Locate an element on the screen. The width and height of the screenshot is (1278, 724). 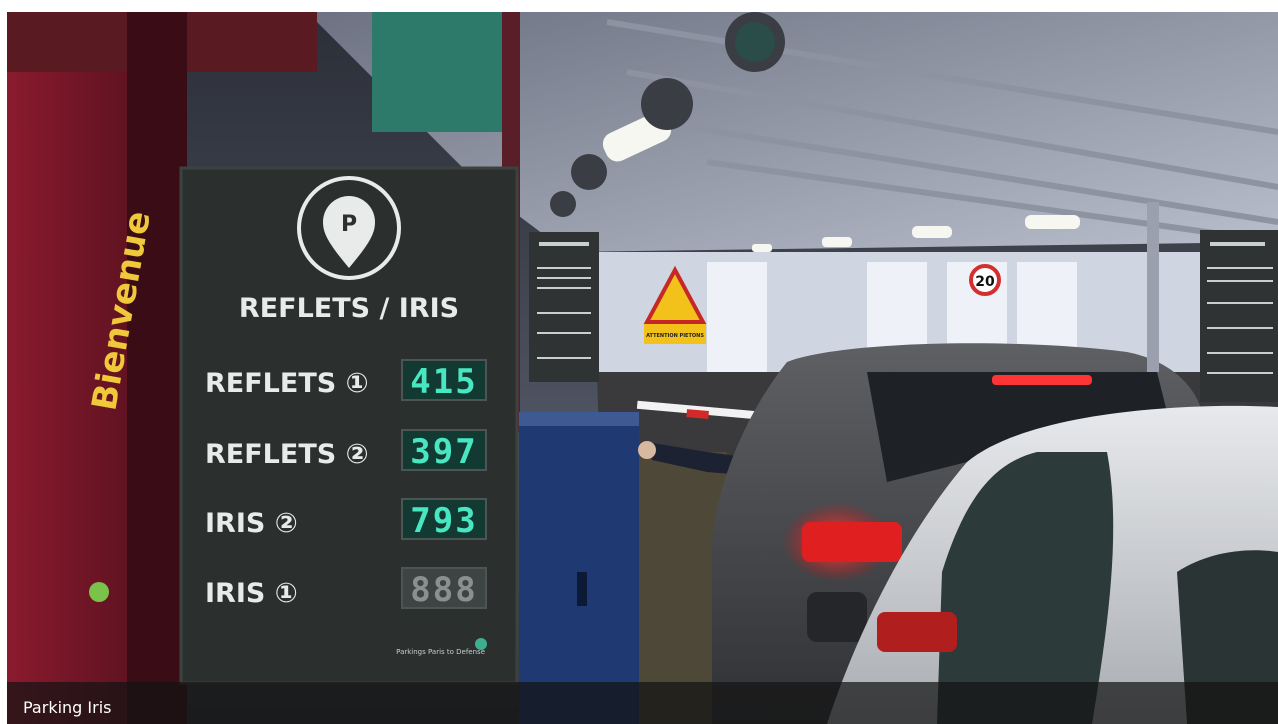
speed-limit-sign: 20 is located at coordinates (985, 280).